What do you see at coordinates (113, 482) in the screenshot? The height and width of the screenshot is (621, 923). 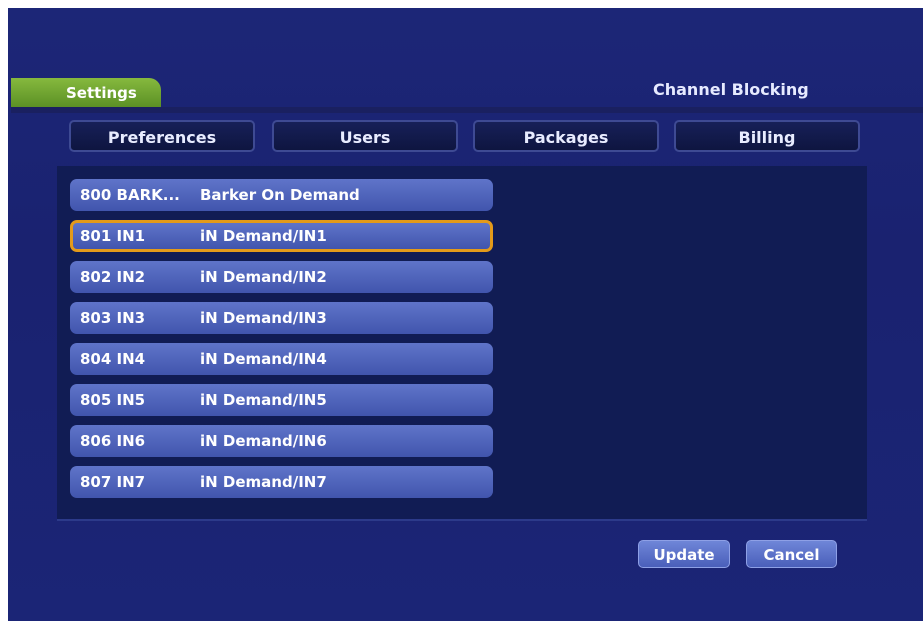 I see `channel-number: 807 IN7` at bounding box center [113, 482].